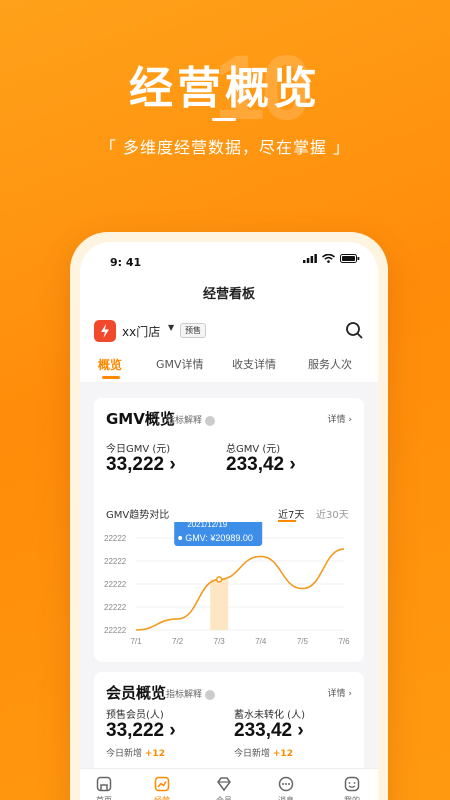  Describe the element at coordinates (286, 784) in the screenshot. I see `message-icon` at that location.